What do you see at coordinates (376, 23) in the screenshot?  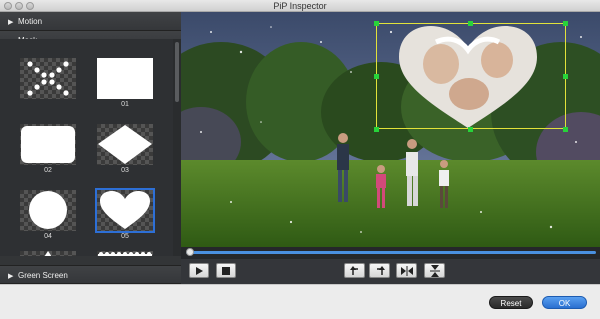 I see `resize-handle-top-left` at bounding box center [376, 23].